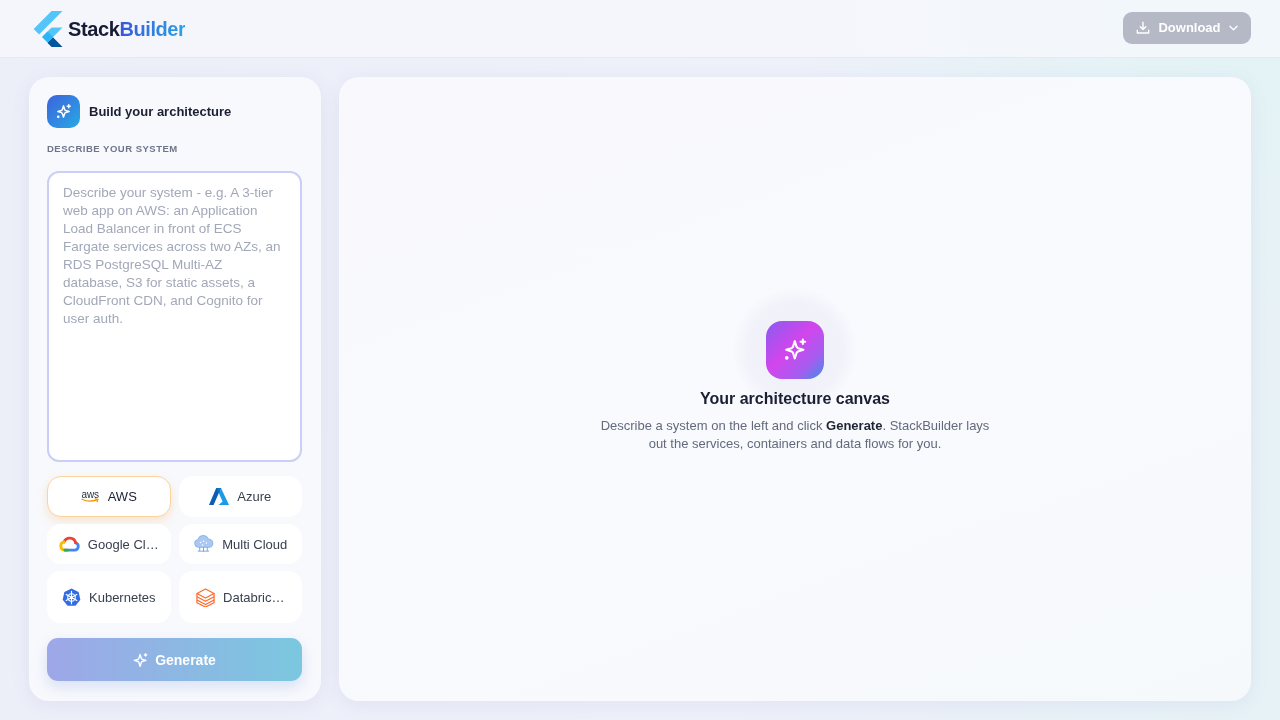  Describe the element at coordinates (240, 496) in the screenshot. I see `provider-option: Azure` at that location.